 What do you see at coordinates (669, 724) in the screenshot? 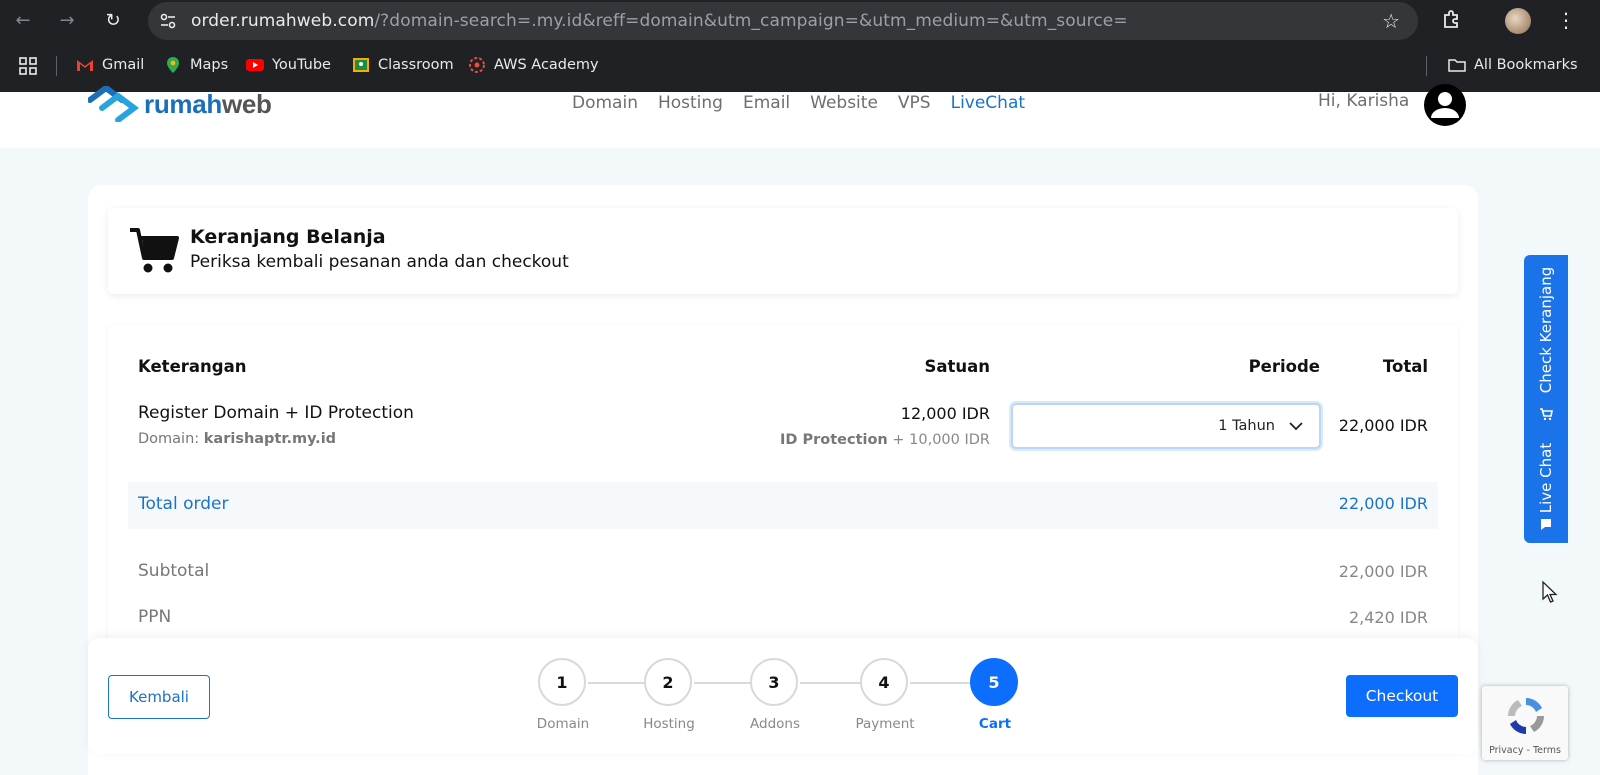
I see `step-label: Hosting` at bounding box center [669, 724].